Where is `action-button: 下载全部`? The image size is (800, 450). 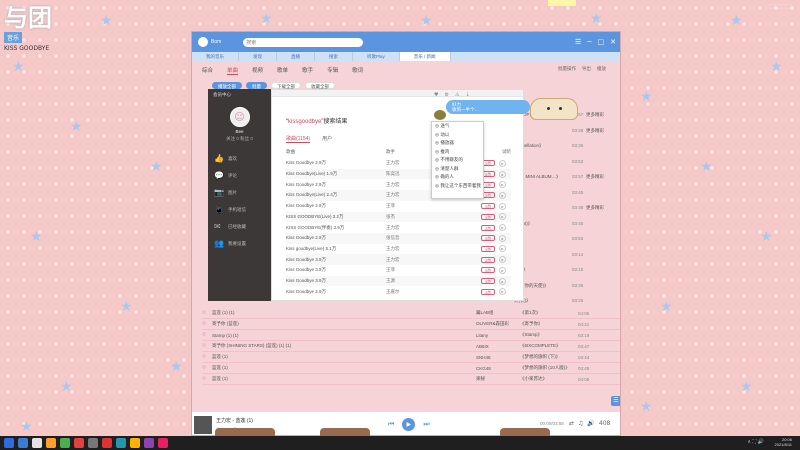 action-button: 下载全部 is located at coordinates (286, 85).